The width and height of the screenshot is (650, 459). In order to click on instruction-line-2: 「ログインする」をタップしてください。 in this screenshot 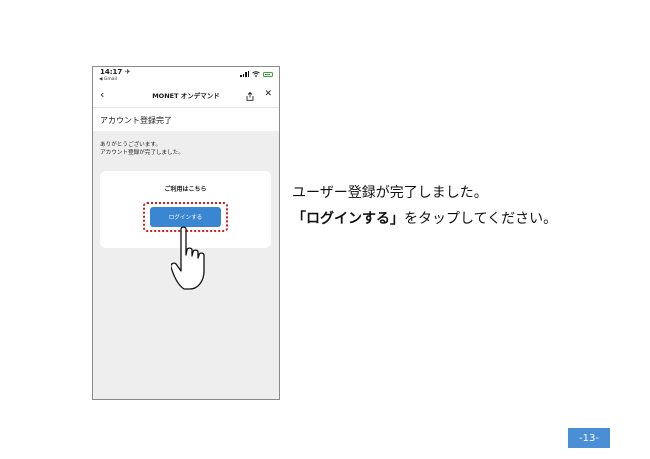, I will do `click(424, 219)`.